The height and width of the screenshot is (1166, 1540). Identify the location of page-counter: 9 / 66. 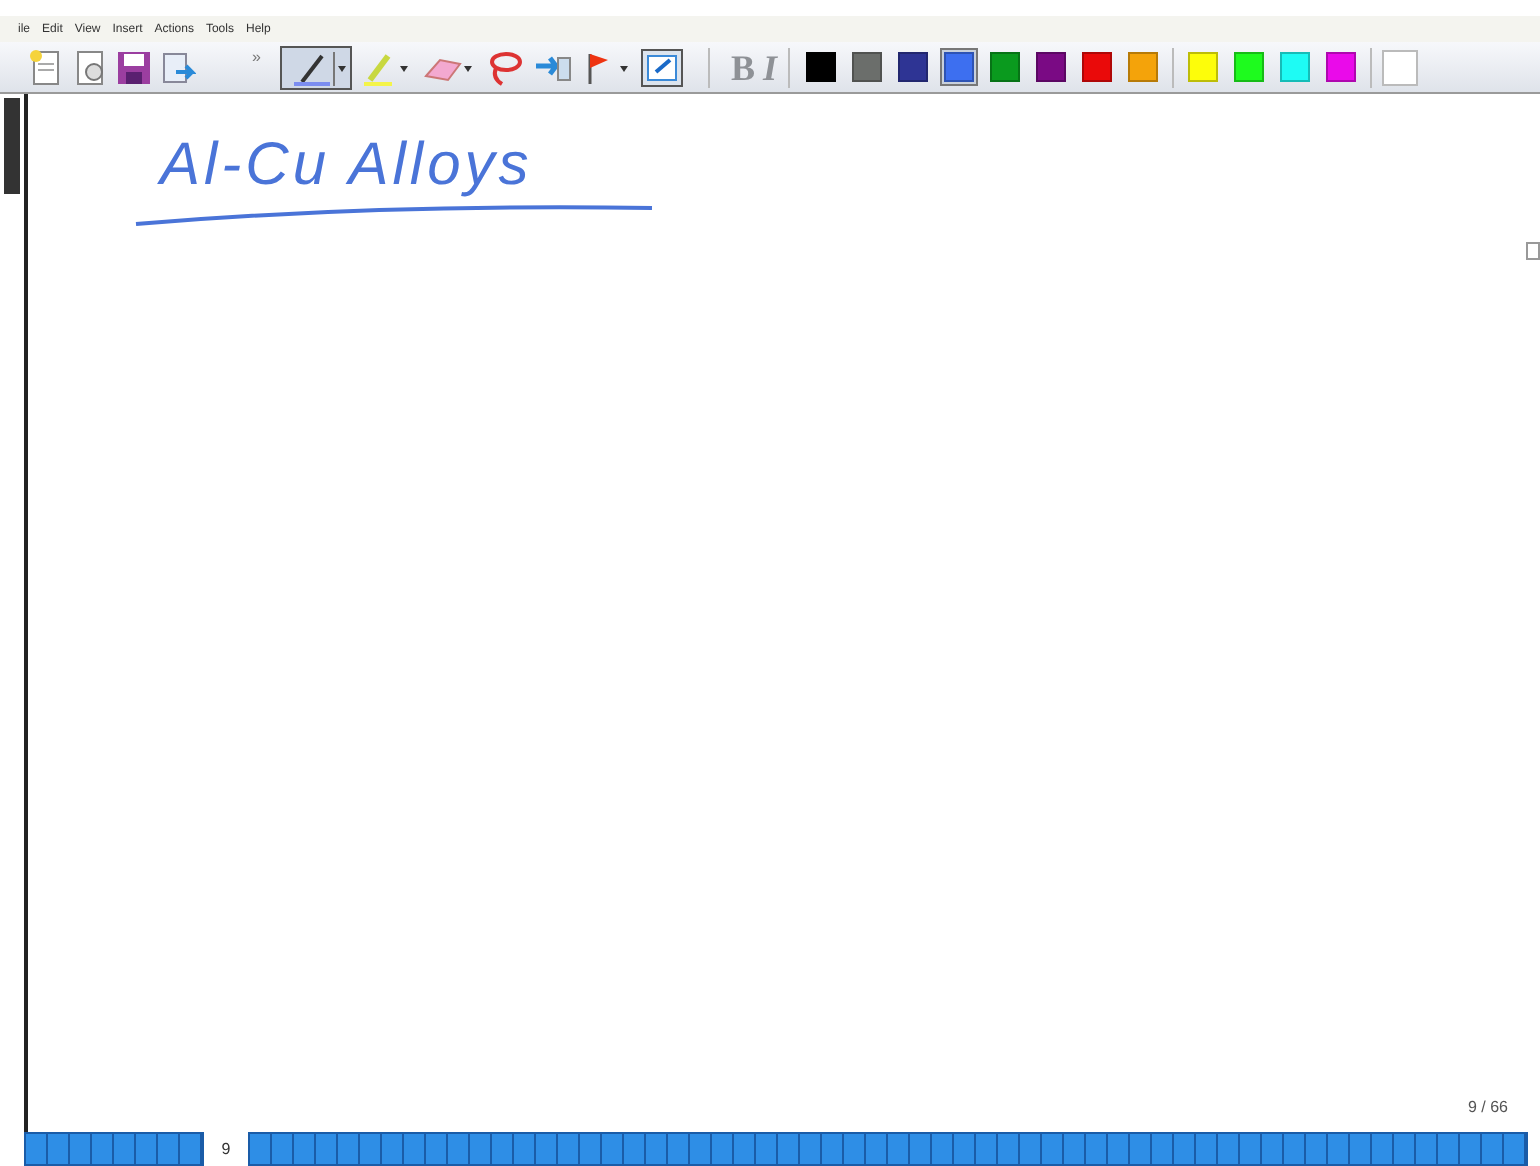
(1487, 1108).